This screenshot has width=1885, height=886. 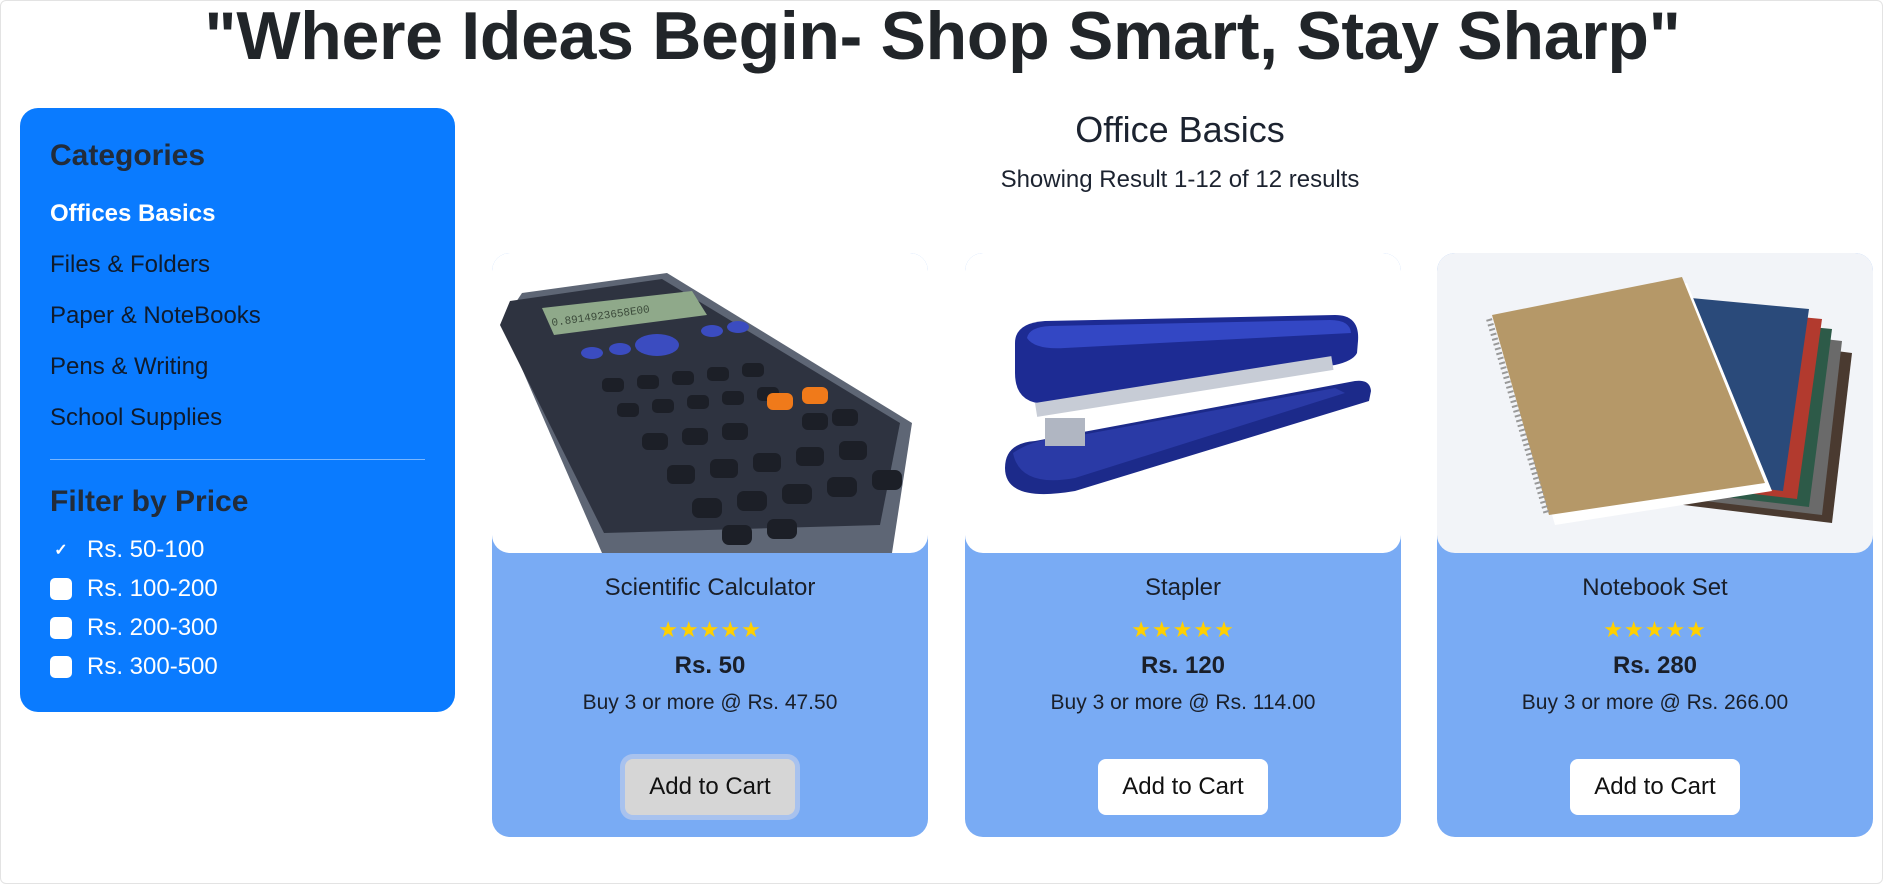 What do you see at coordinates (237, 264) in the screenshot?
I see `category-files-folders: Files & Folders` at bounding box center [237, 264].